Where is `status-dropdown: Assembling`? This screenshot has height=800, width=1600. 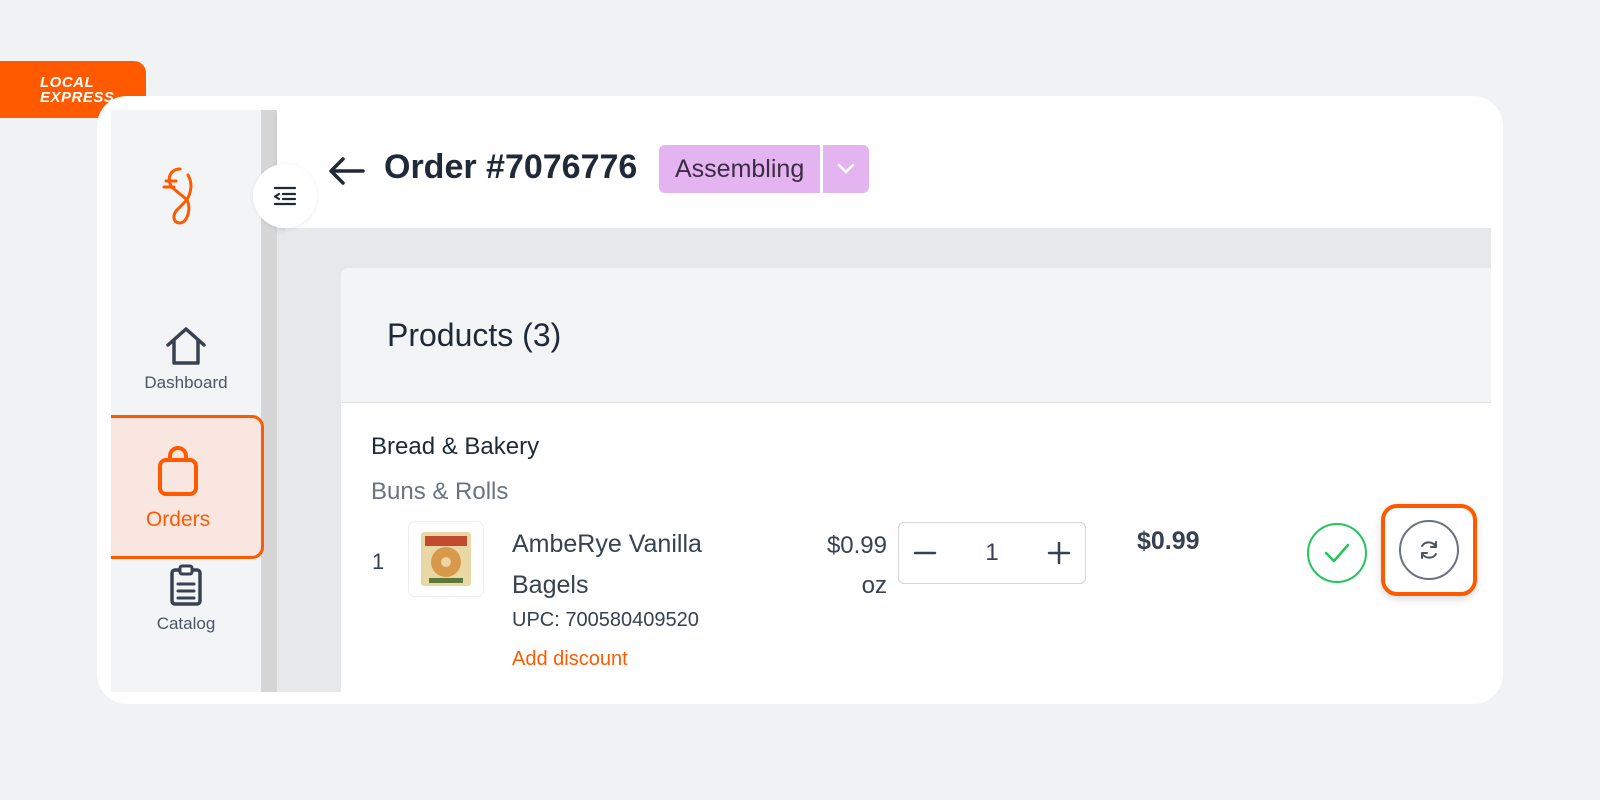 status-dropdown: Assembling is located at coordinates (764, 169).